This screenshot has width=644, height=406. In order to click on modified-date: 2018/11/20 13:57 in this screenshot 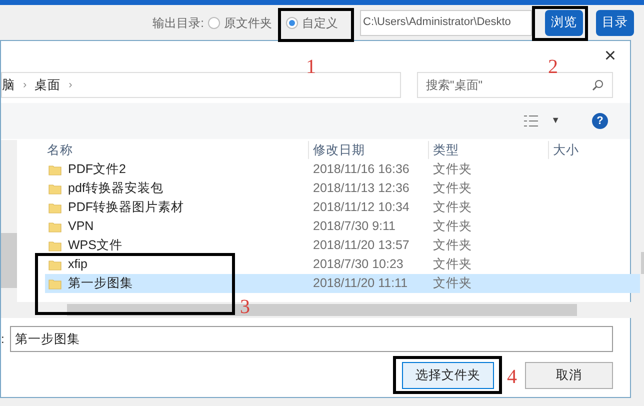, I will do `click(361, 245)`.